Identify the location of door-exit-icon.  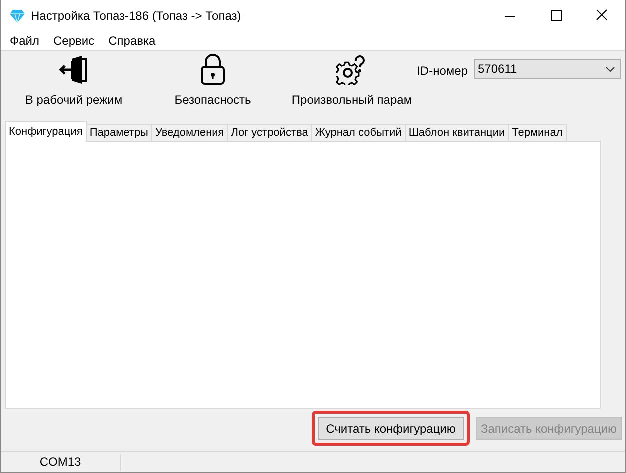
(74, 70).